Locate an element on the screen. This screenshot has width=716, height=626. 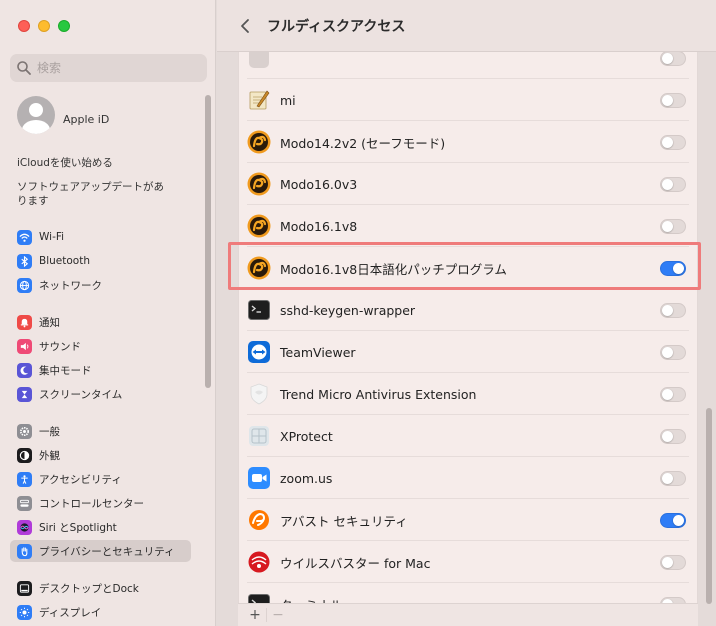
back-button is located at coordinates (245, 26).